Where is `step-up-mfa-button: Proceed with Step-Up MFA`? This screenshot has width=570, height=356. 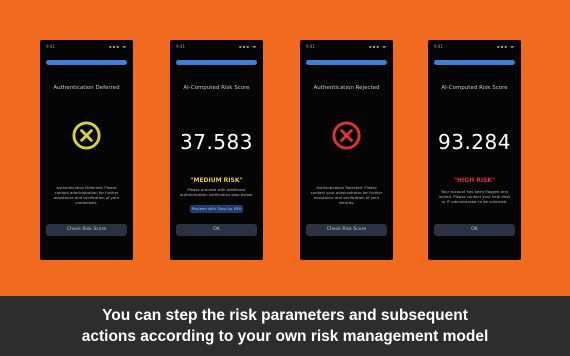
step-up-mfa-button: Proceed with Step-Up MFA is located at coordinates (216, 209).